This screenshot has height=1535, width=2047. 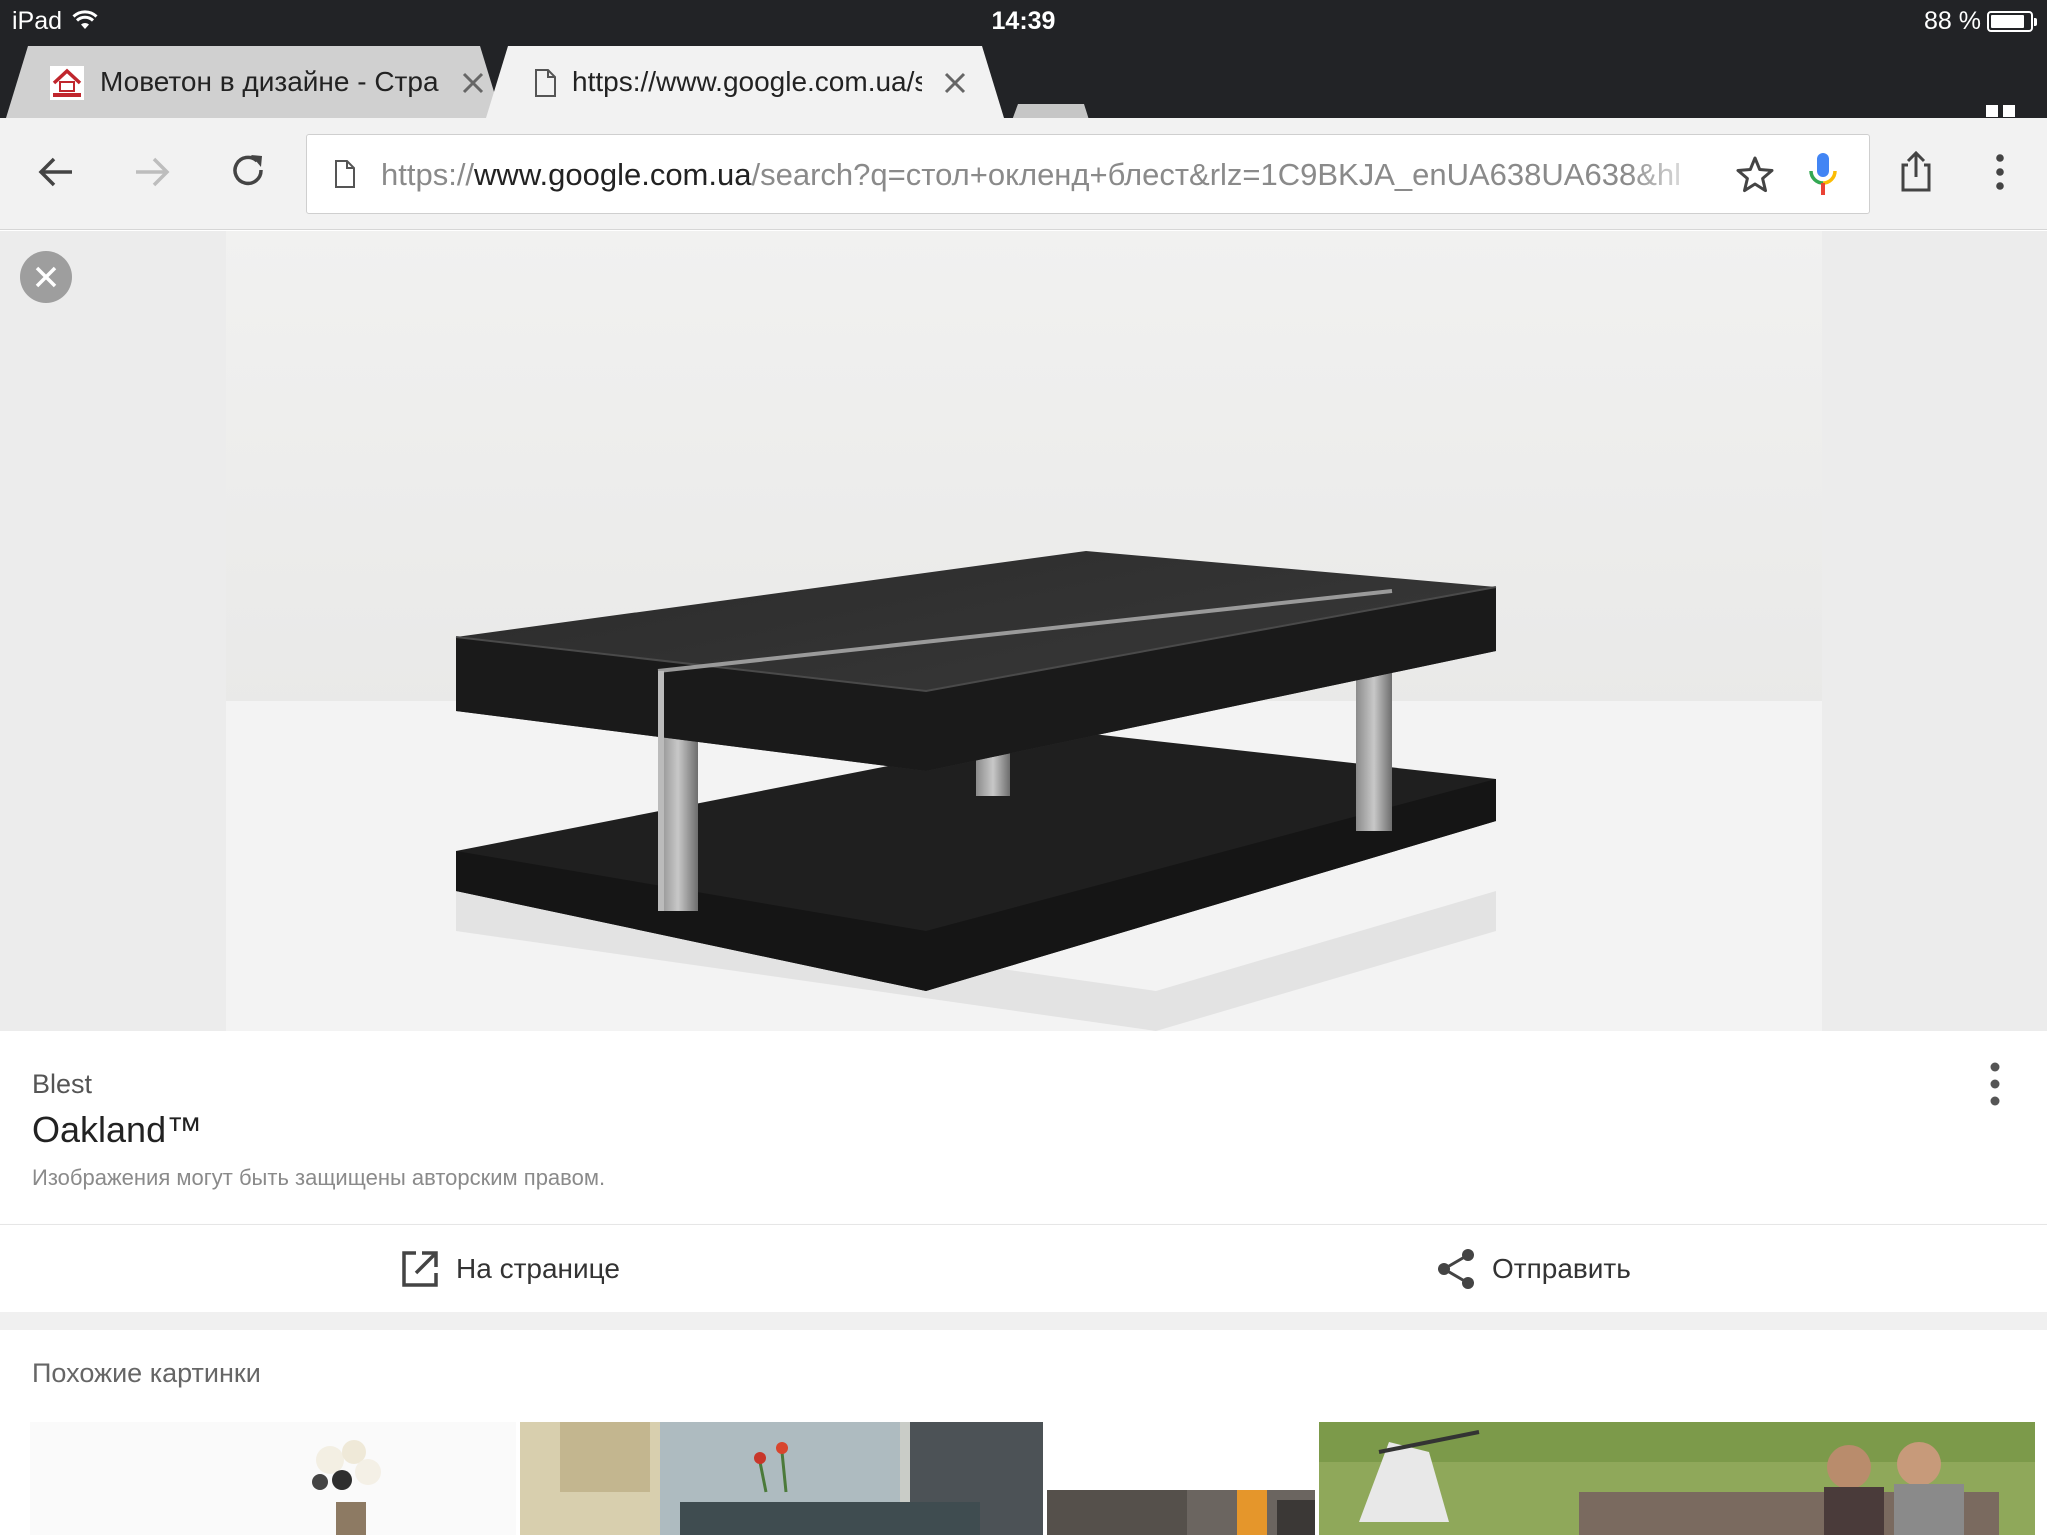 What do you see at coordinates (1755, 175) in the screenshot?
I see `bookmark-star-icon` at bounding box center [1755, 175].